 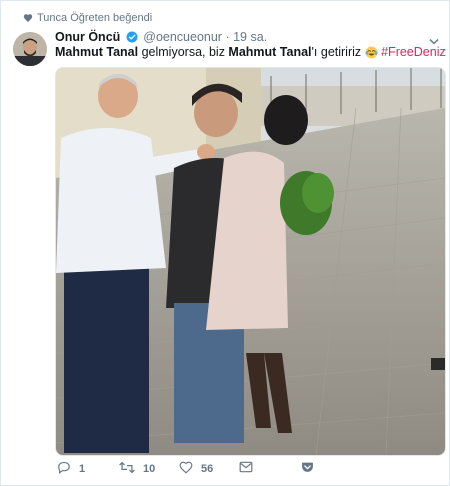 I want to click on direct-message-button, so click(x=246, y=468).